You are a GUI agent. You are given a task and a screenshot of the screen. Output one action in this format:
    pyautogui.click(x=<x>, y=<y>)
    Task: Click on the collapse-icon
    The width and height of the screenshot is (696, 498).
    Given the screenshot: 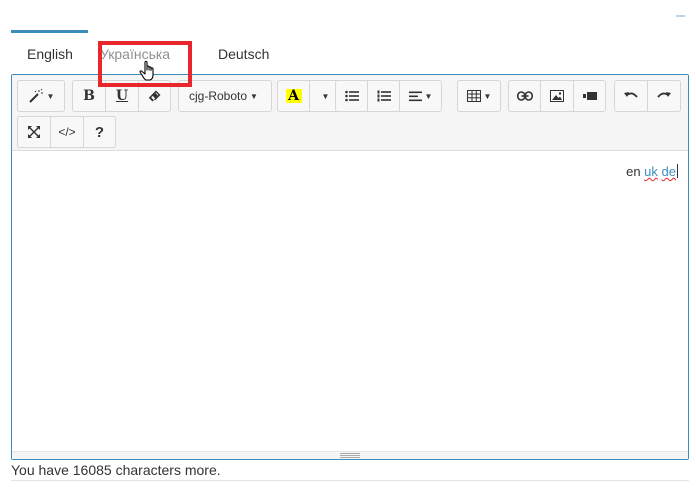 What is the action you would take?
    pyautogui.click(x=680, y=16)
    